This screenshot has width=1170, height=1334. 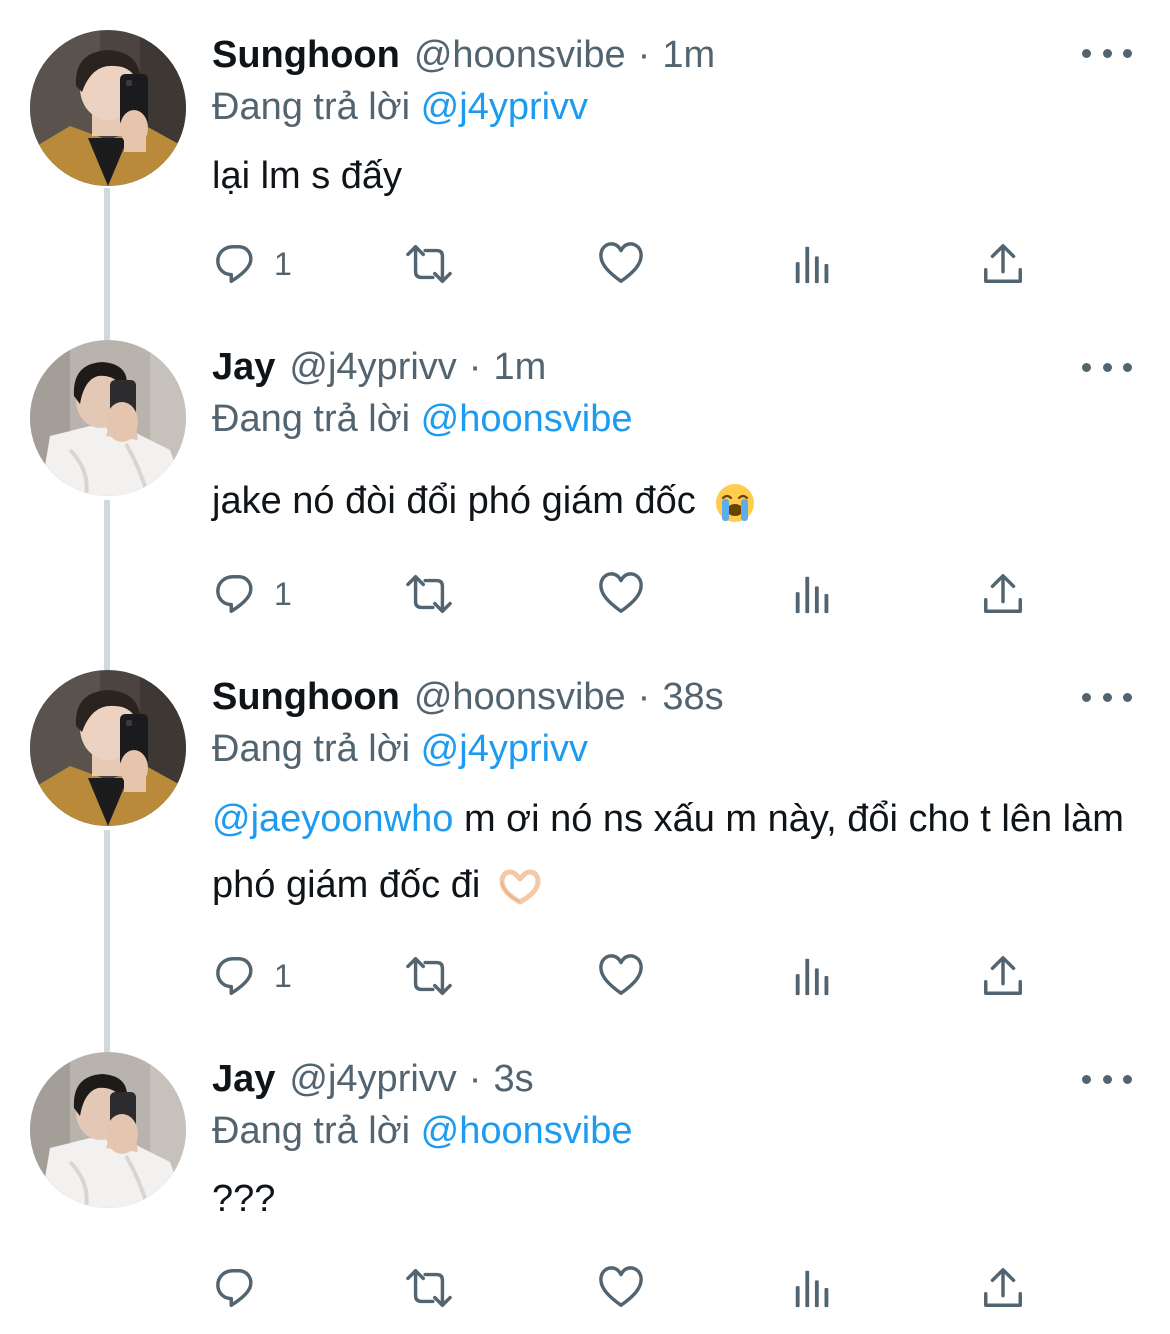 What do you see at coordinates (672, 176) in the screenshot?
I see `tweet-text: lại lm s đấy` at bounding box center [672, 176].